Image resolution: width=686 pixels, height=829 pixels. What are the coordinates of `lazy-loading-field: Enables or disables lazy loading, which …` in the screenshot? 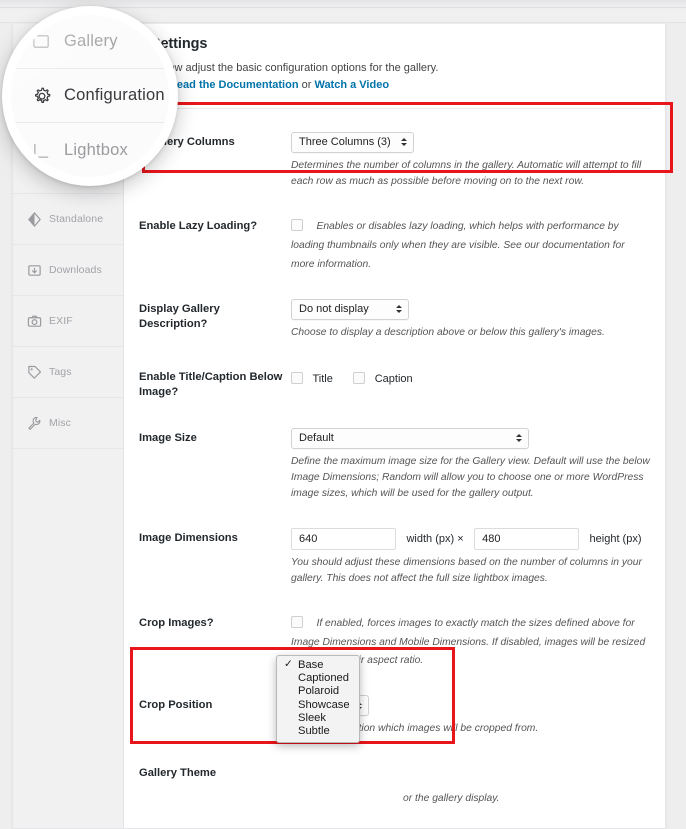 It's located at (471, 244).